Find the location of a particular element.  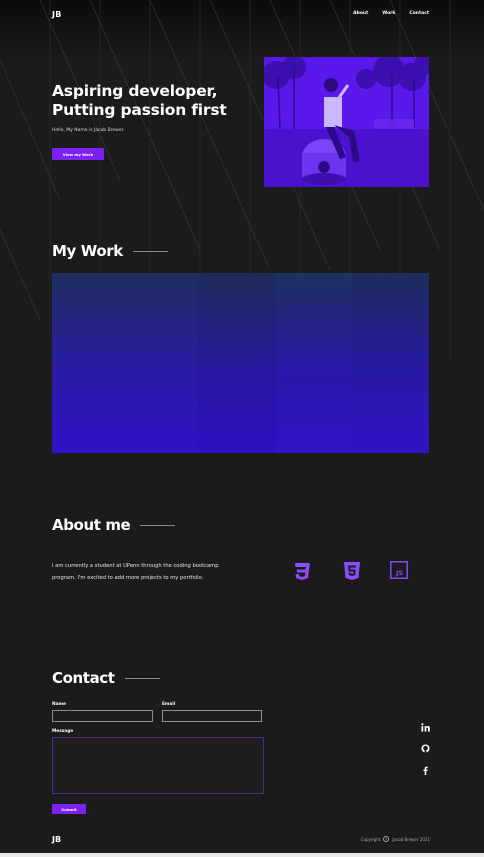

copyright: Copyright c Jacob Brewer 2021 is located at coordinates (395, 839).